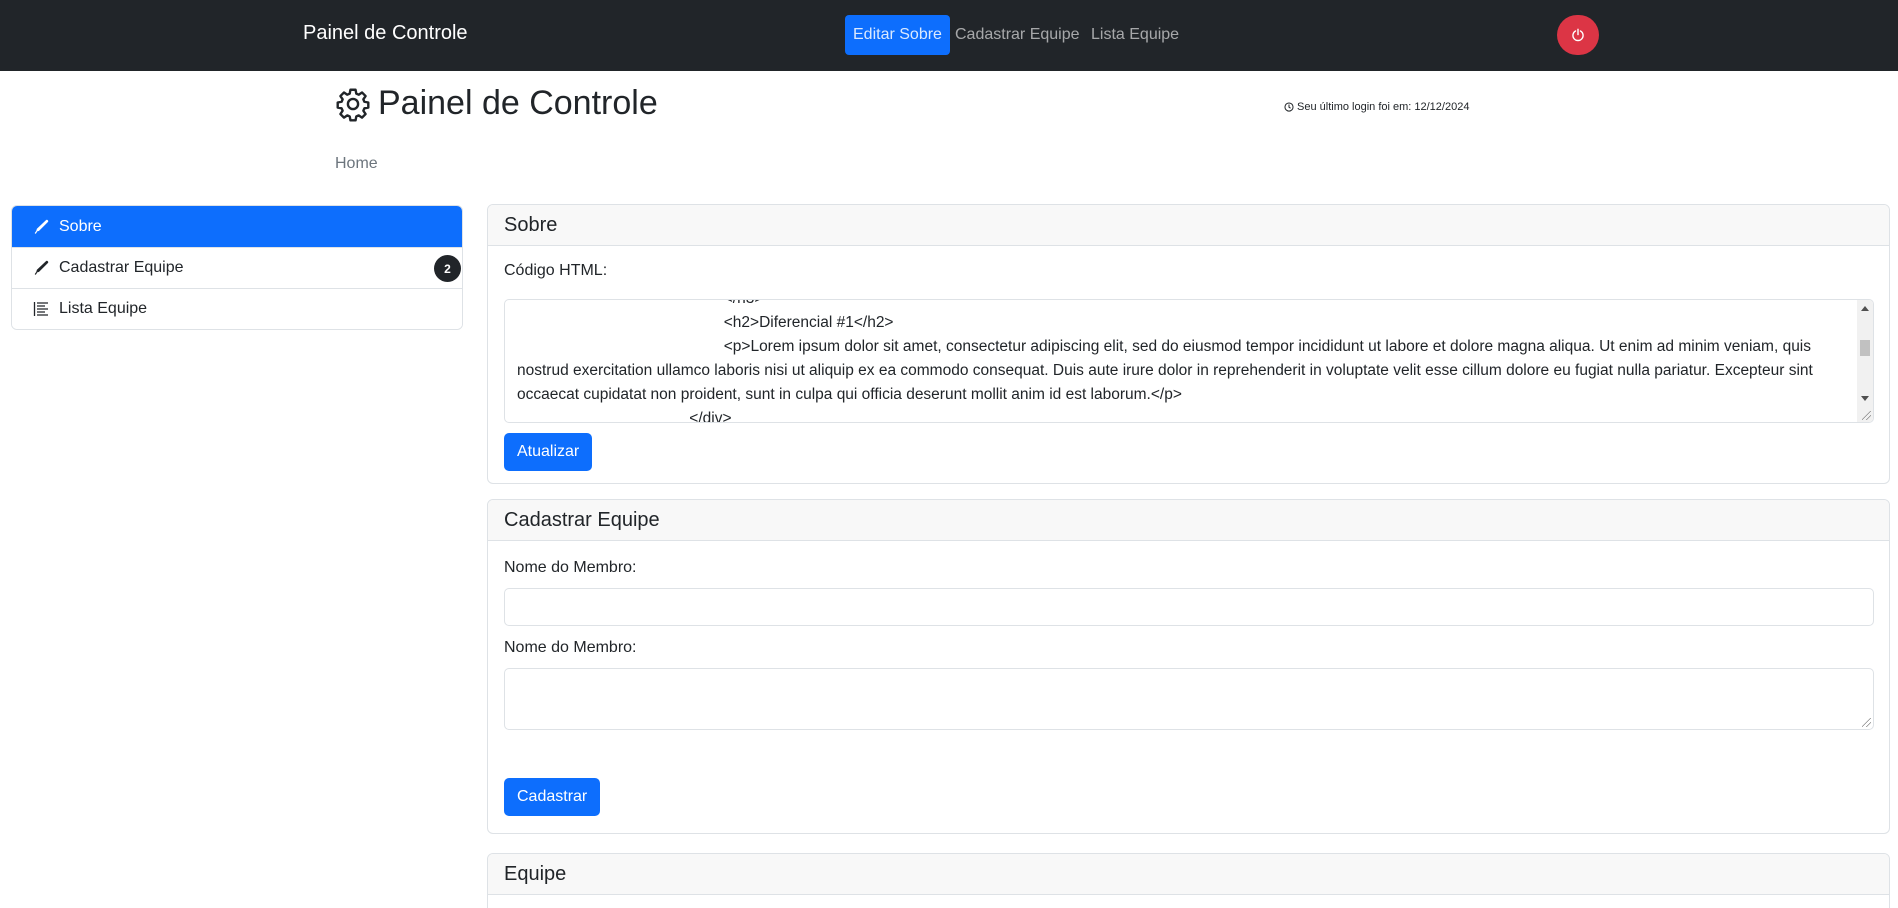 The height and width of the screenshot is (908, 1898). I want to click on code-line: </h3>, so click(1175, 305).